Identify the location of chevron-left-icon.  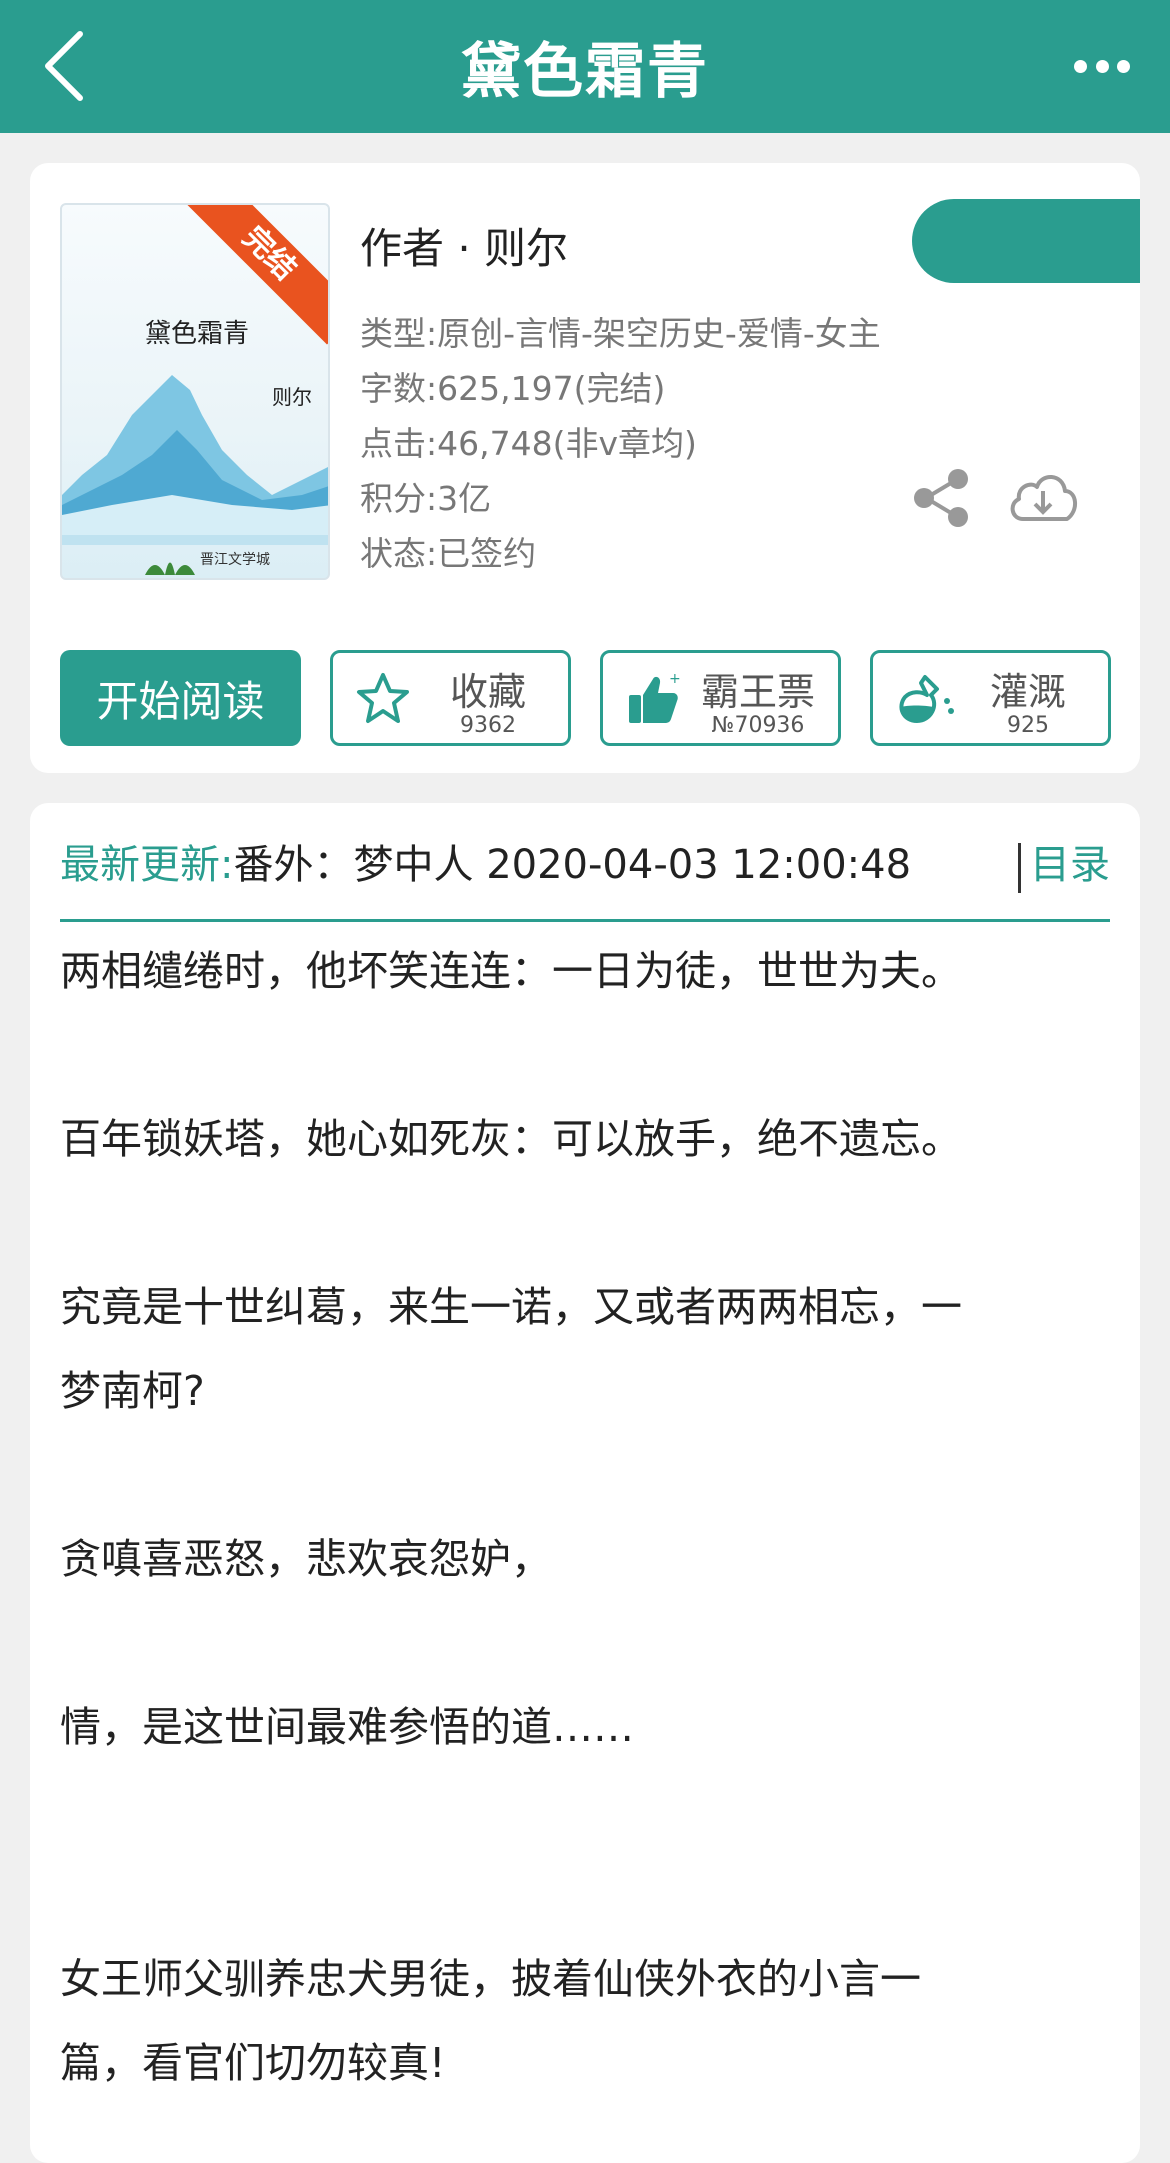
(68, 66).